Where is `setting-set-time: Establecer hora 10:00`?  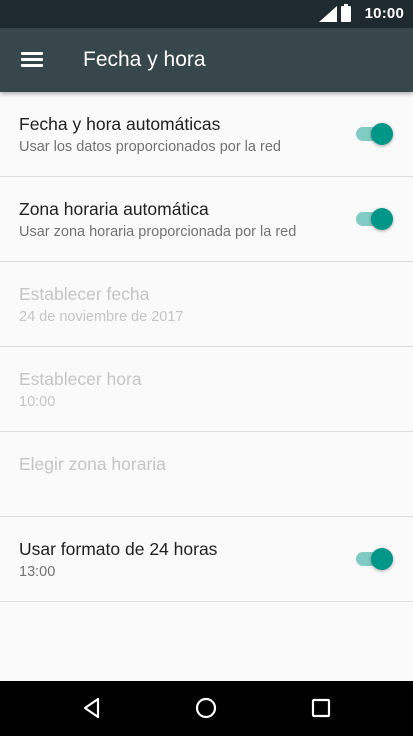 setting-set-time: Establecer hora 10:00 is located at coordinates (206, 389).